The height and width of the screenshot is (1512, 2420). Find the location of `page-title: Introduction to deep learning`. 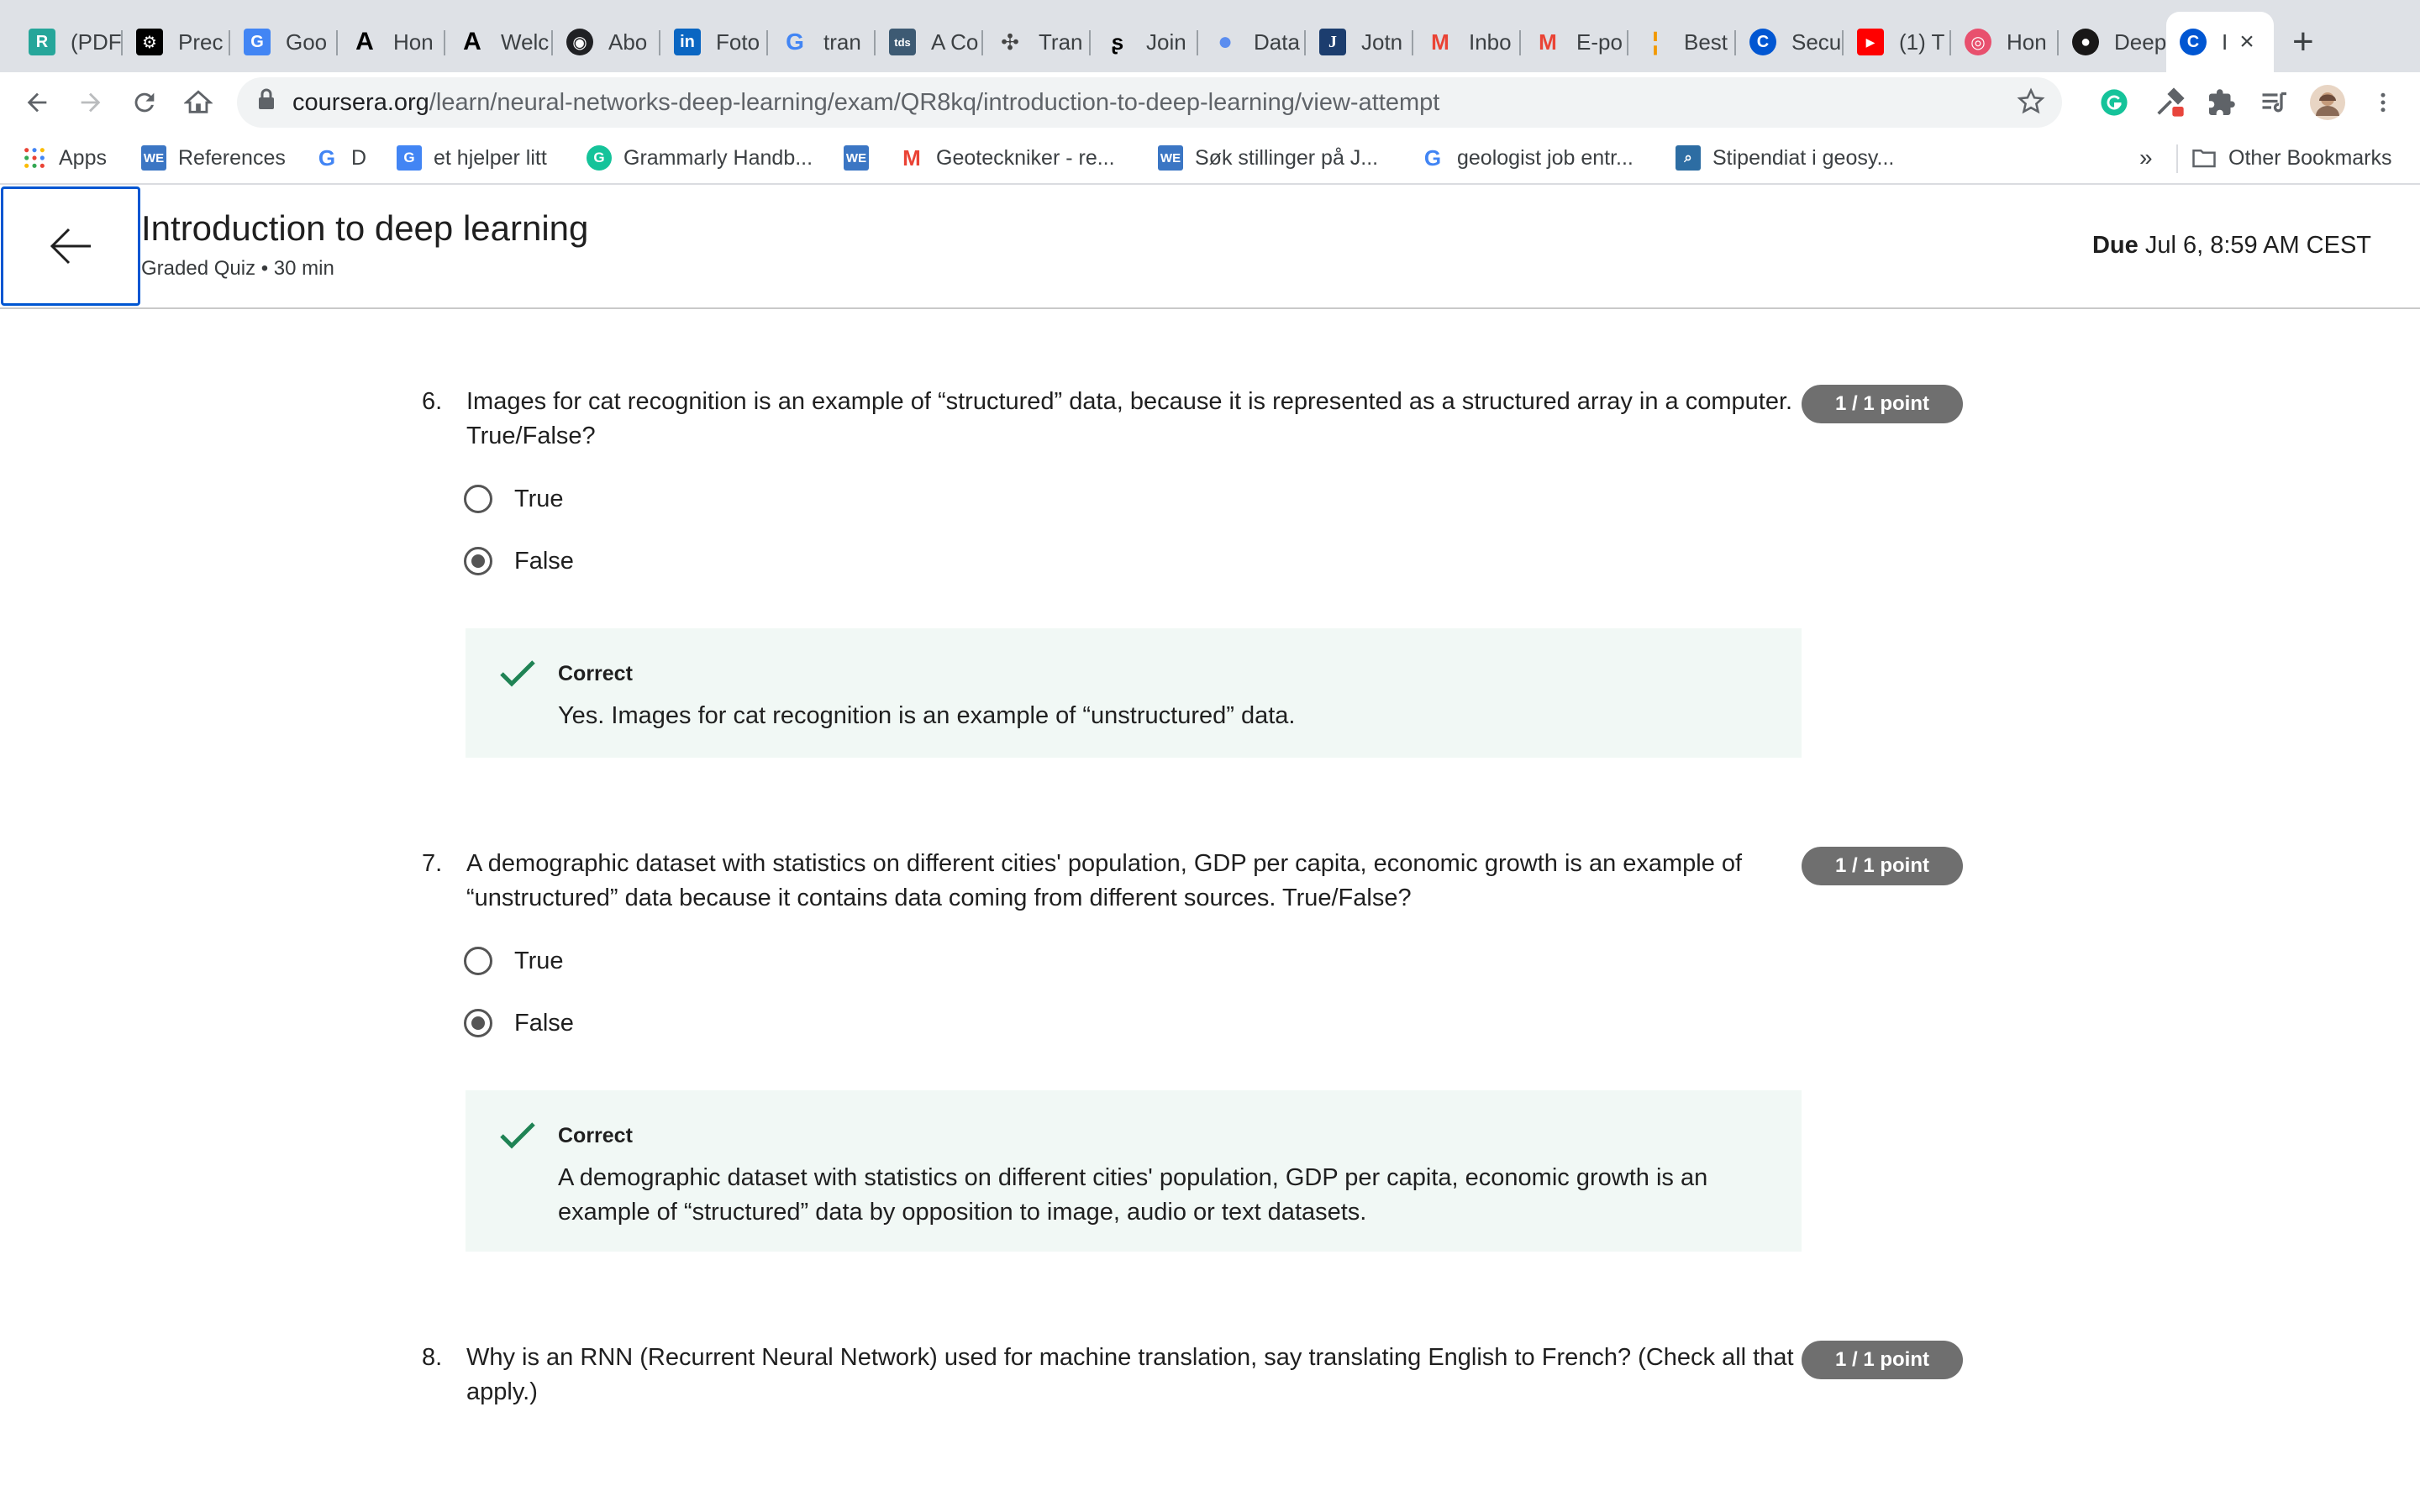

page-title: Introduction to deep learning is located at coordinates (365, 228).